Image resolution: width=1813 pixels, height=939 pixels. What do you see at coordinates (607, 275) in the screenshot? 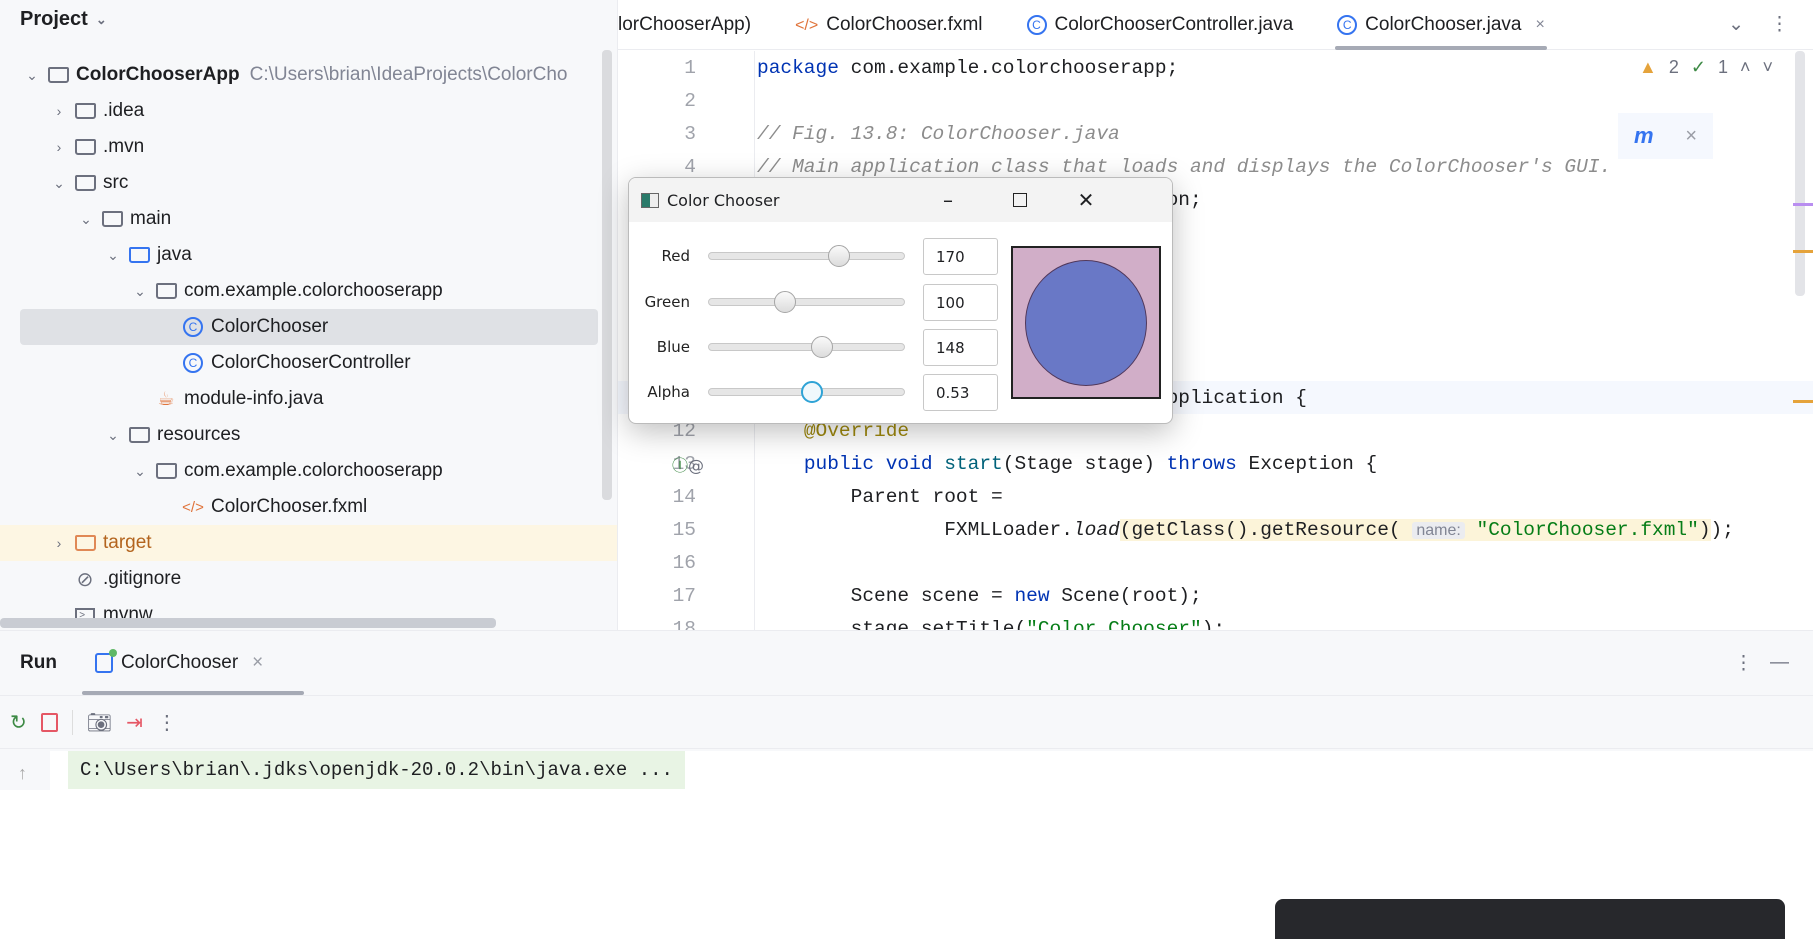
I see `tree-scrollbar` at bounding box center [607, 275].